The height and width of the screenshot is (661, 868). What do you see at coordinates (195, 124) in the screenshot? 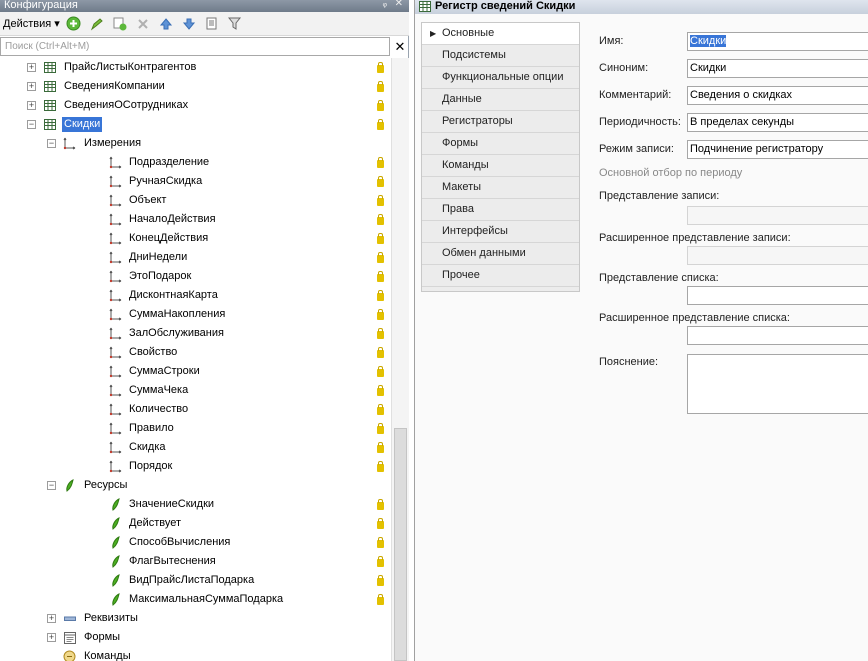
I see `tree-item: − Скидки` at bounding box center [195, 124].